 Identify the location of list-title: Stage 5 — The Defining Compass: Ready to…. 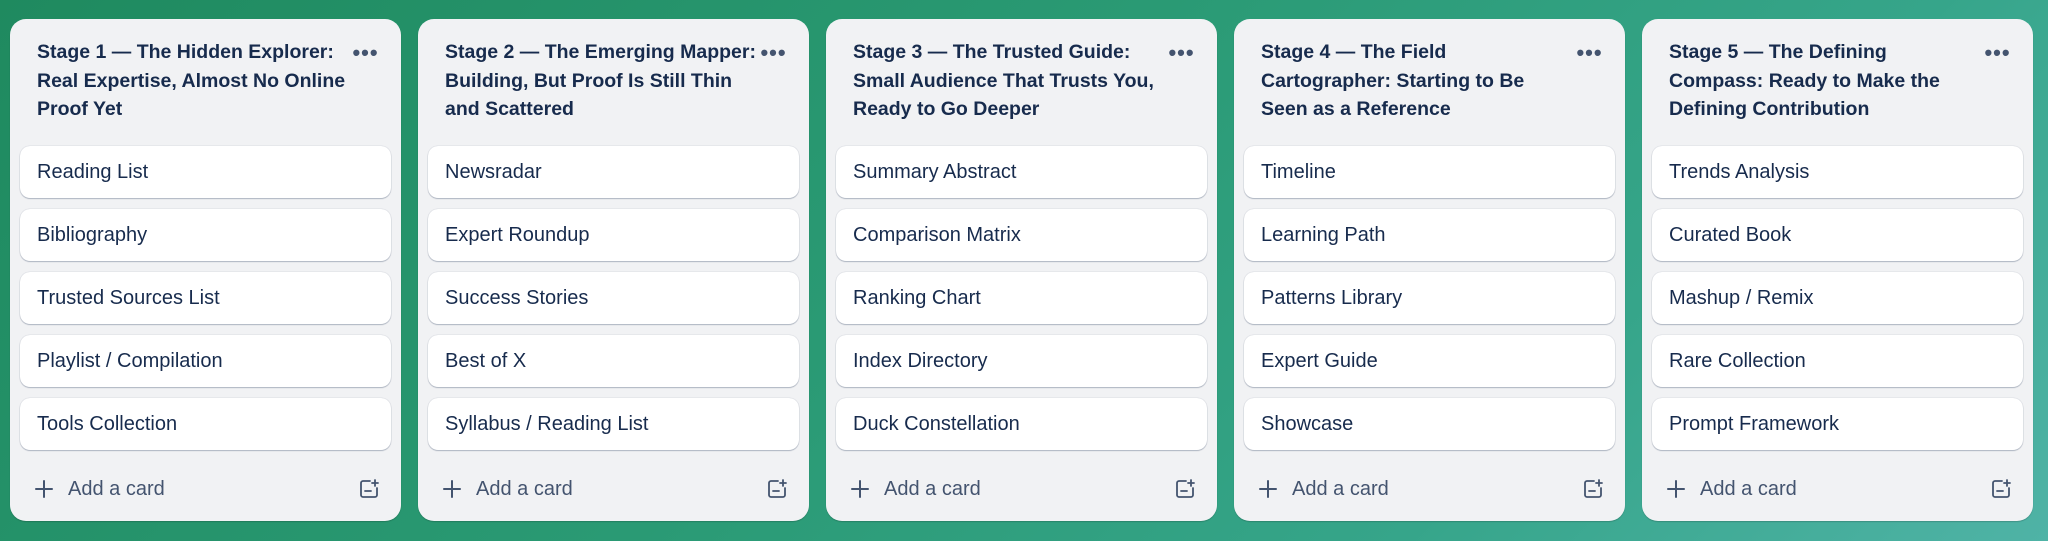
(1824, 81).